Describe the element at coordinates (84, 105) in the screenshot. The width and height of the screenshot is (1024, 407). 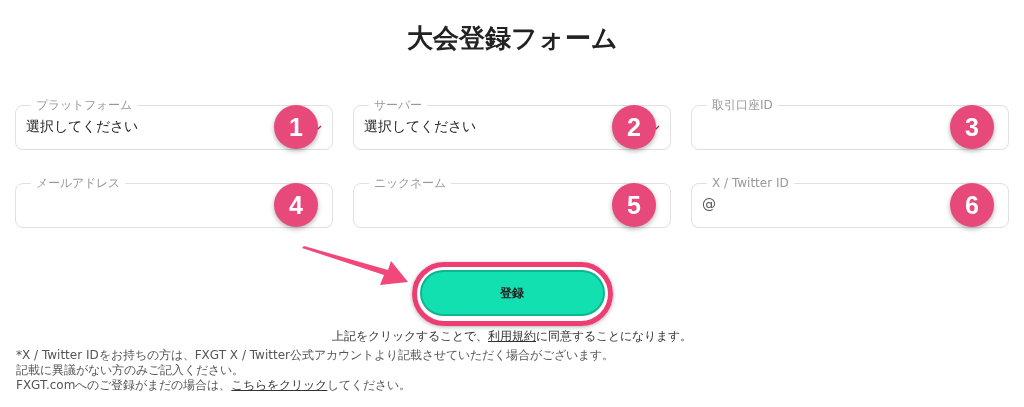
I see `field-label: プラットフォーム` at that location.